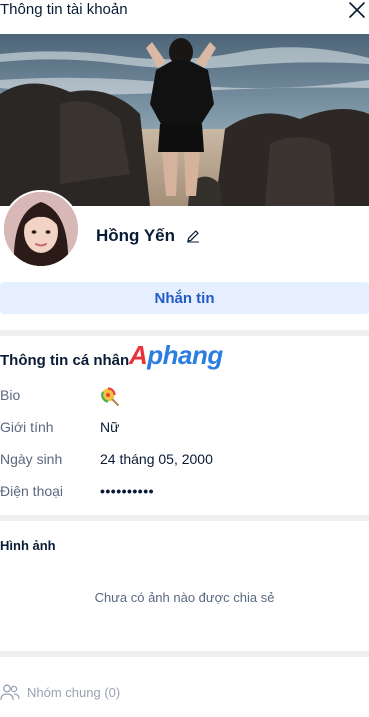  I want to click on birthday-value: 24 tháng 05, 2000, so click(156, 459).